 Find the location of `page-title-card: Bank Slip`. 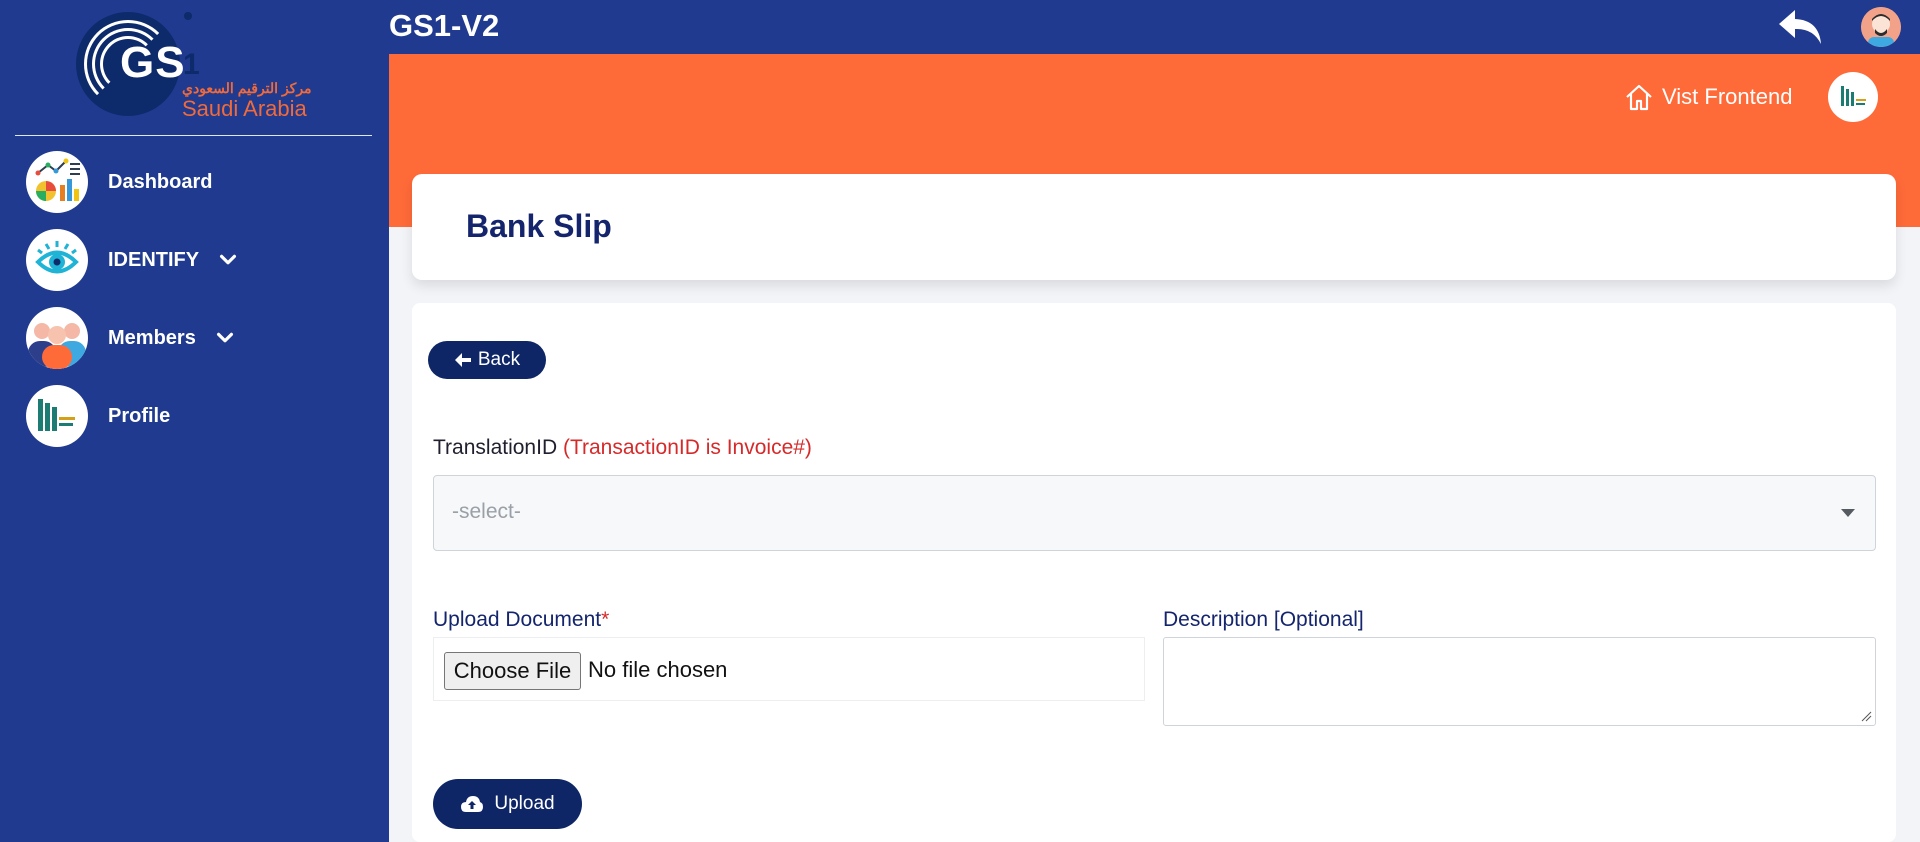

page-title-card: Bank Slip is located at coordinates (1154, 227).